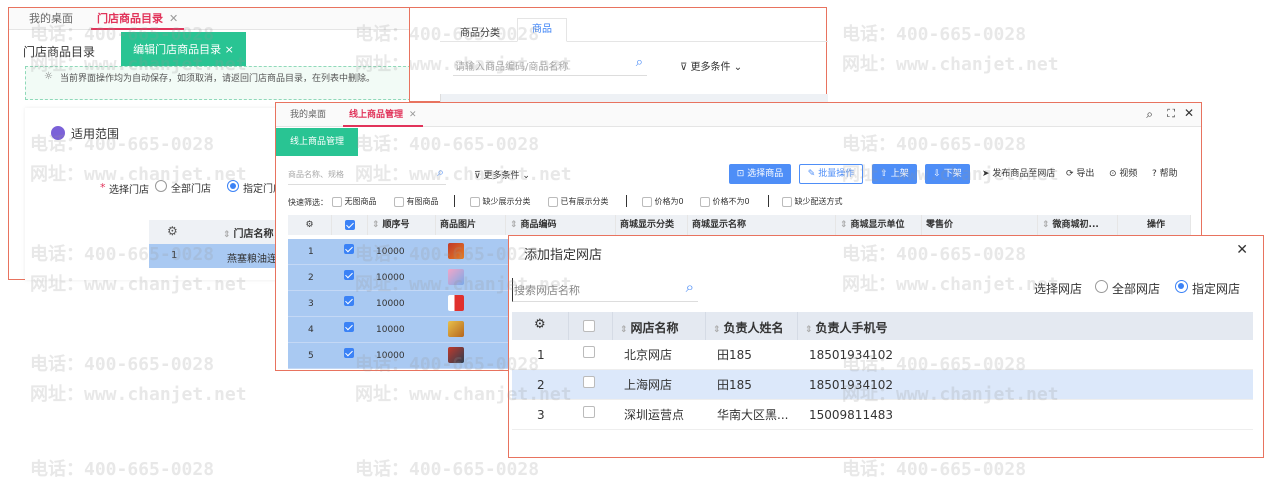 The height and width of the screenshot is (481, 1272). What do you see at coordinates (605, 290) in the screenshot?
I see `search-input: 搜索网店名称 ⌕` at bounding box center [605, 290].